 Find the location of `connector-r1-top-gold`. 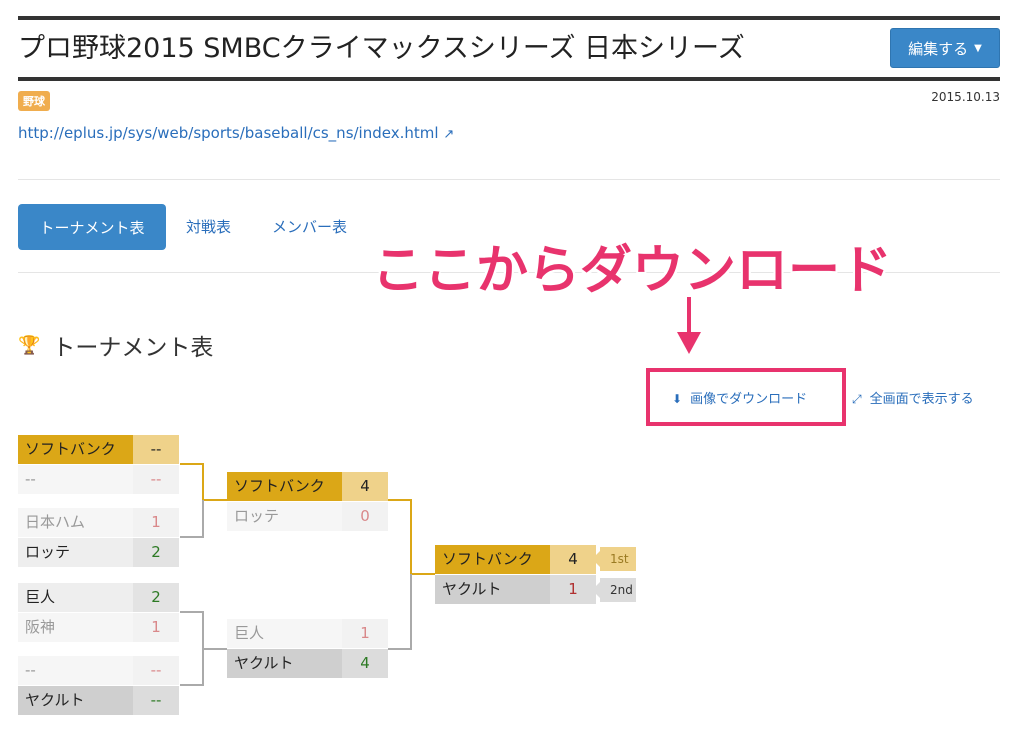

connector-r1-top-gold is located at coordinates (203, 482).